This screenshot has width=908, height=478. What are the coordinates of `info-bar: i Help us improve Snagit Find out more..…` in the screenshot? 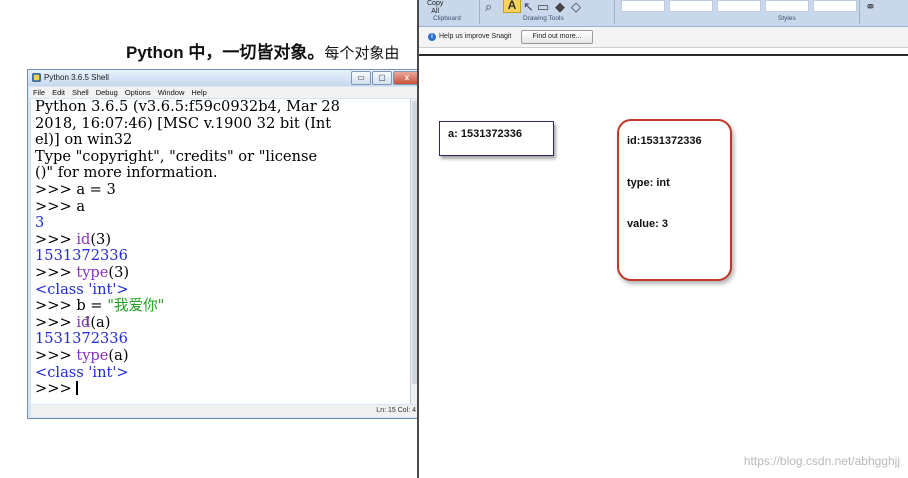 It's located at (663, 37).